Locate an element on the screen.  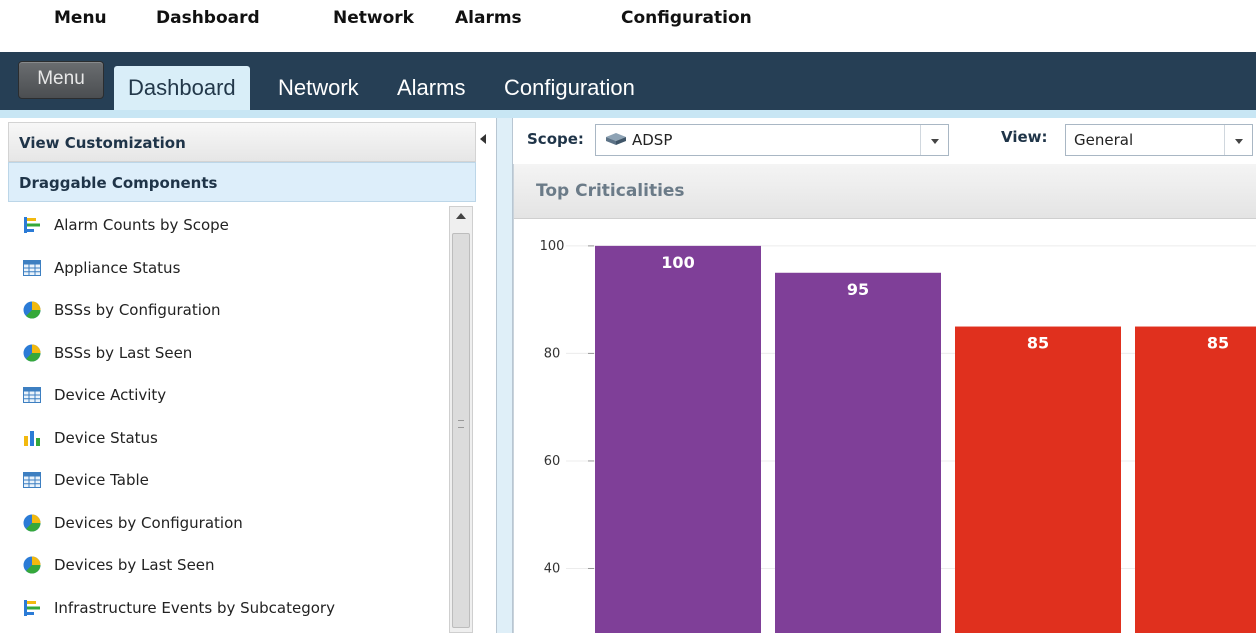
view-label: View: is located at coordinates (1024, 137).